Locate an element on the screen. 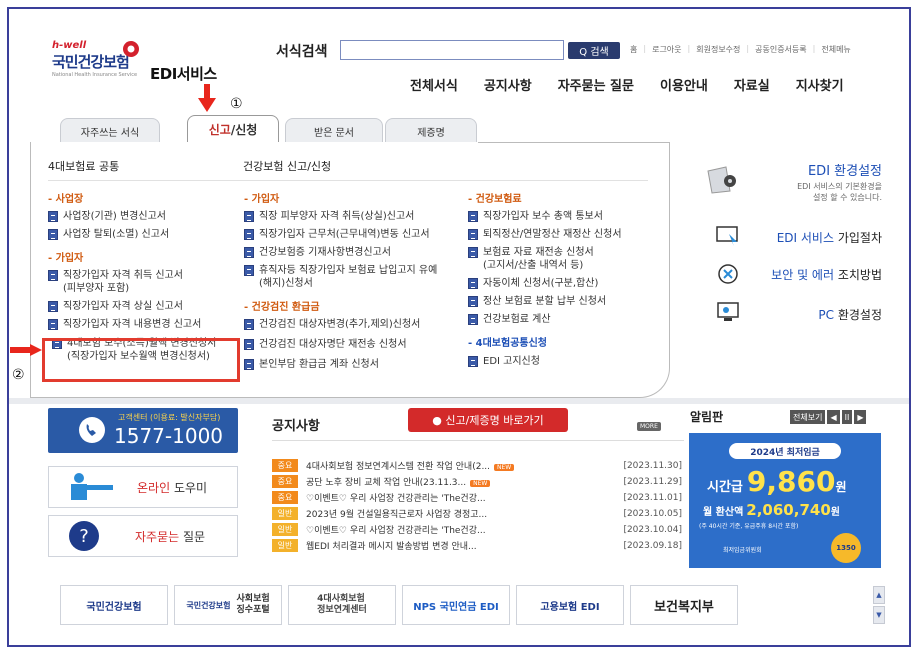 The width and height of the screenshot is (919, 653). security-error-link: 보안 및 에러 조치방법 is located at coordinates (811, 274).